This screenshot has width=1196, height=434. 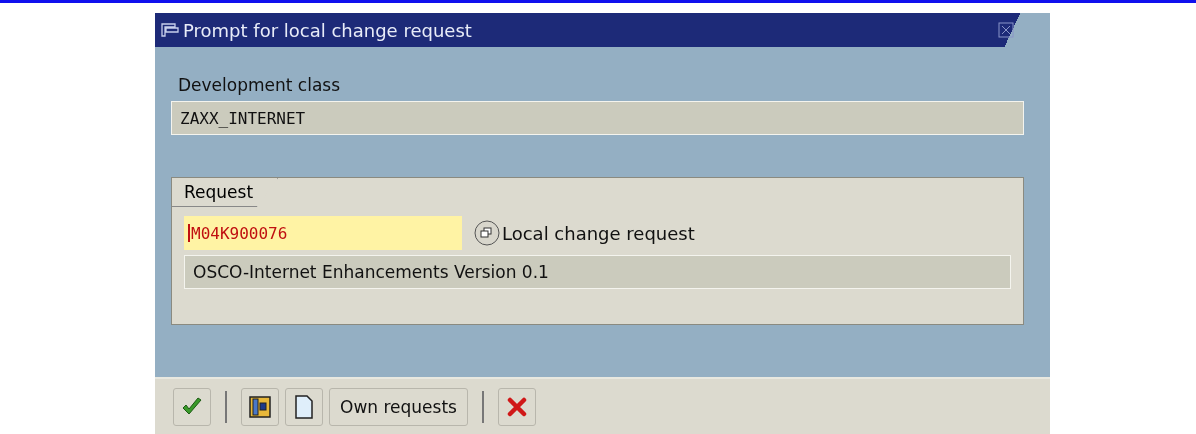 I want to click on confirm-button, so click(x=192, y=406).